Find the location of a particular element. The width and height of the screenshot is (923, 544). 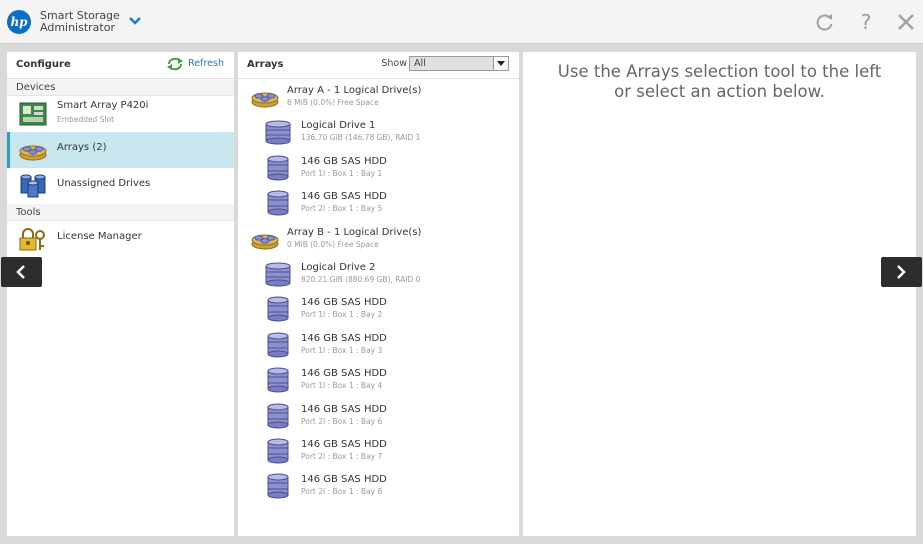

tree-row-physical-drive: 146 GB SAS HDD Port 1I : Box 1 : Bay 1 is located at coordinates (378, 168).